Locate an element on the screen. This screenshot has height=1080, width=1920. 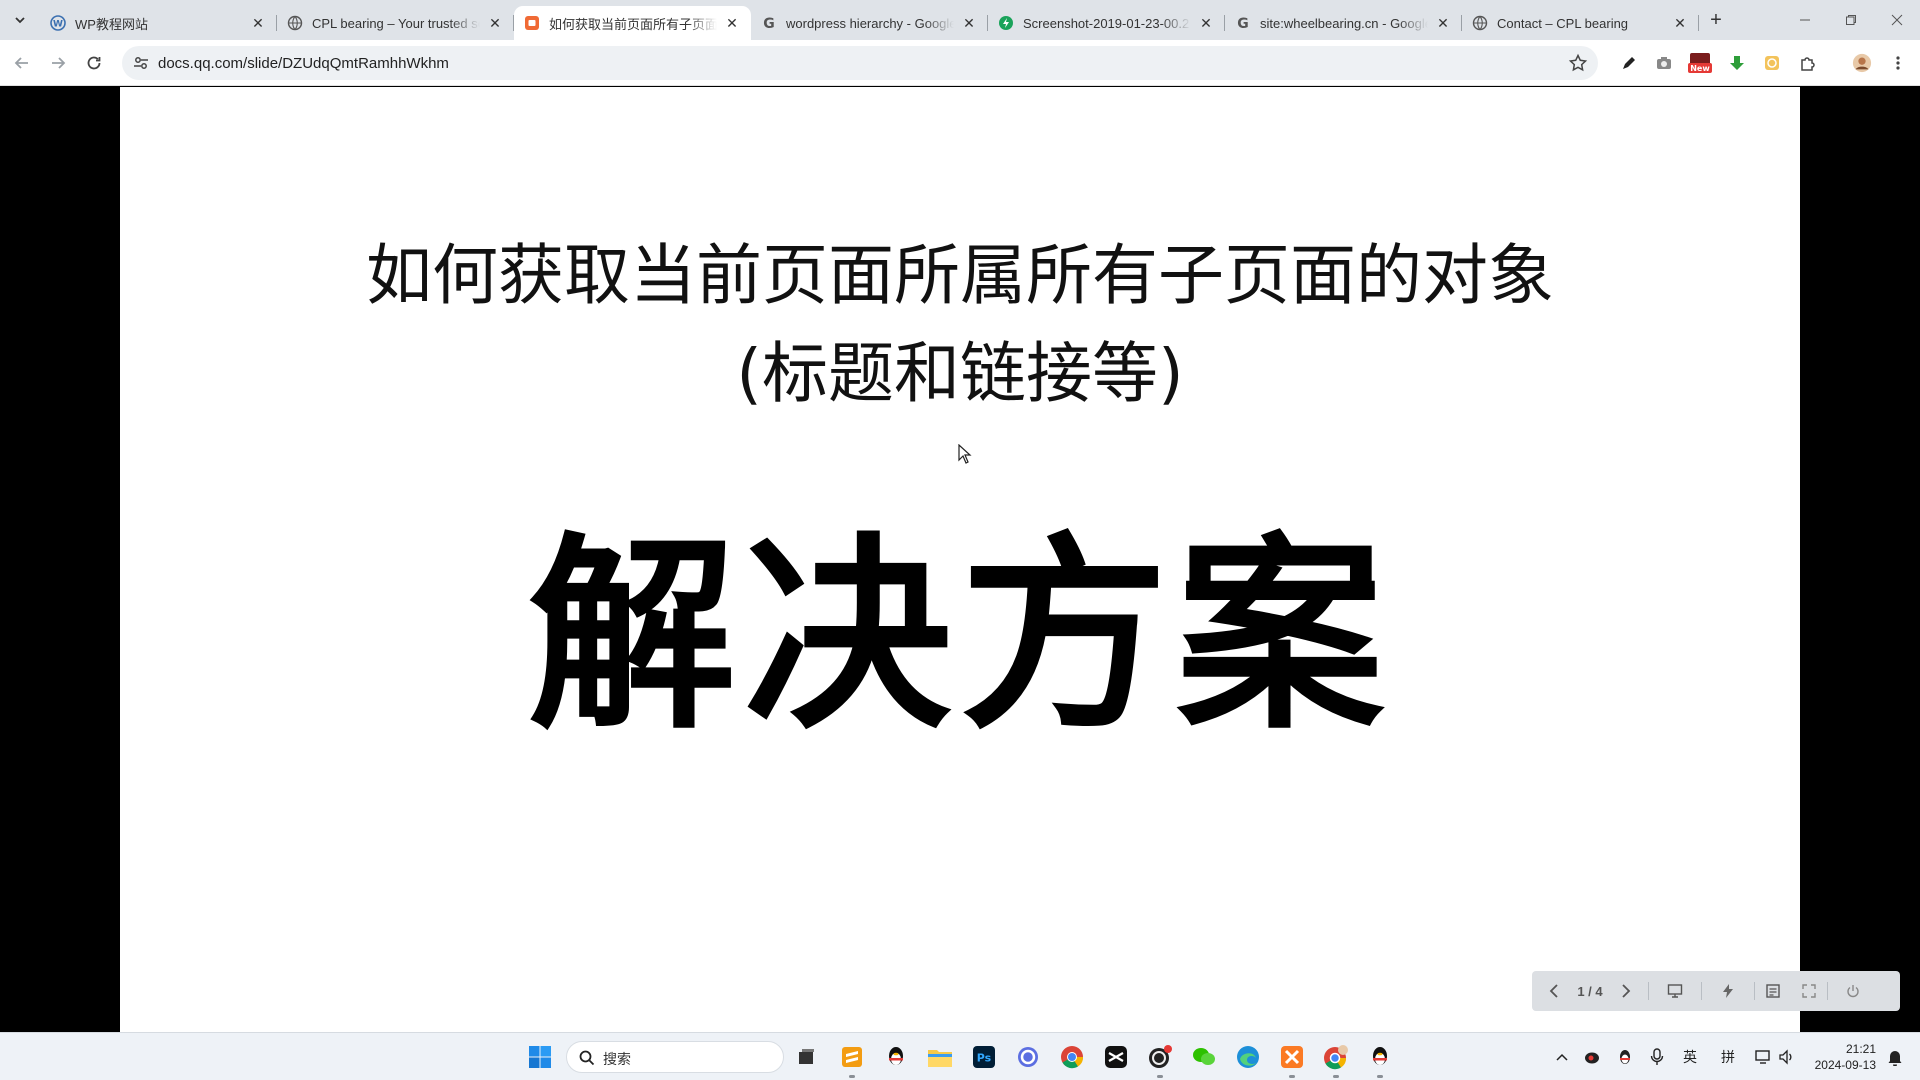
orange-extension-icon is located at coordinates (1772, 63).